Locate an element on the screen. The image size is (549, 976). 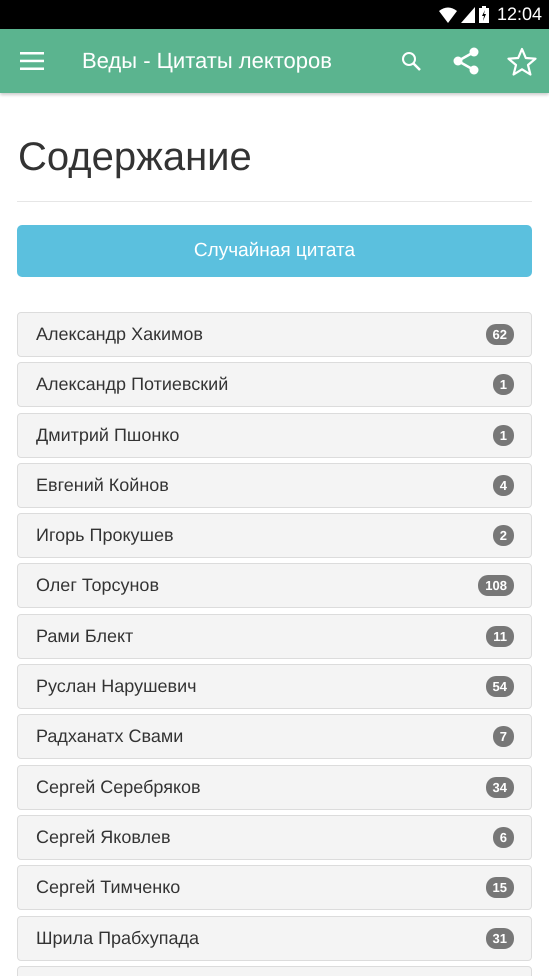
lecturer-item: Сергей Яковлев 6 is located at coordinates (274, 837).